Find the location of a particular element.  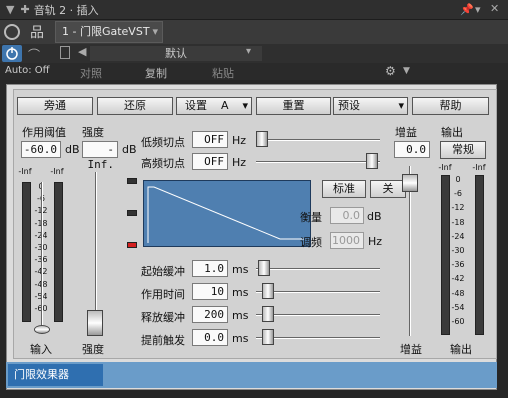

low-cut-slider-track is located at coordinates (318, 140).